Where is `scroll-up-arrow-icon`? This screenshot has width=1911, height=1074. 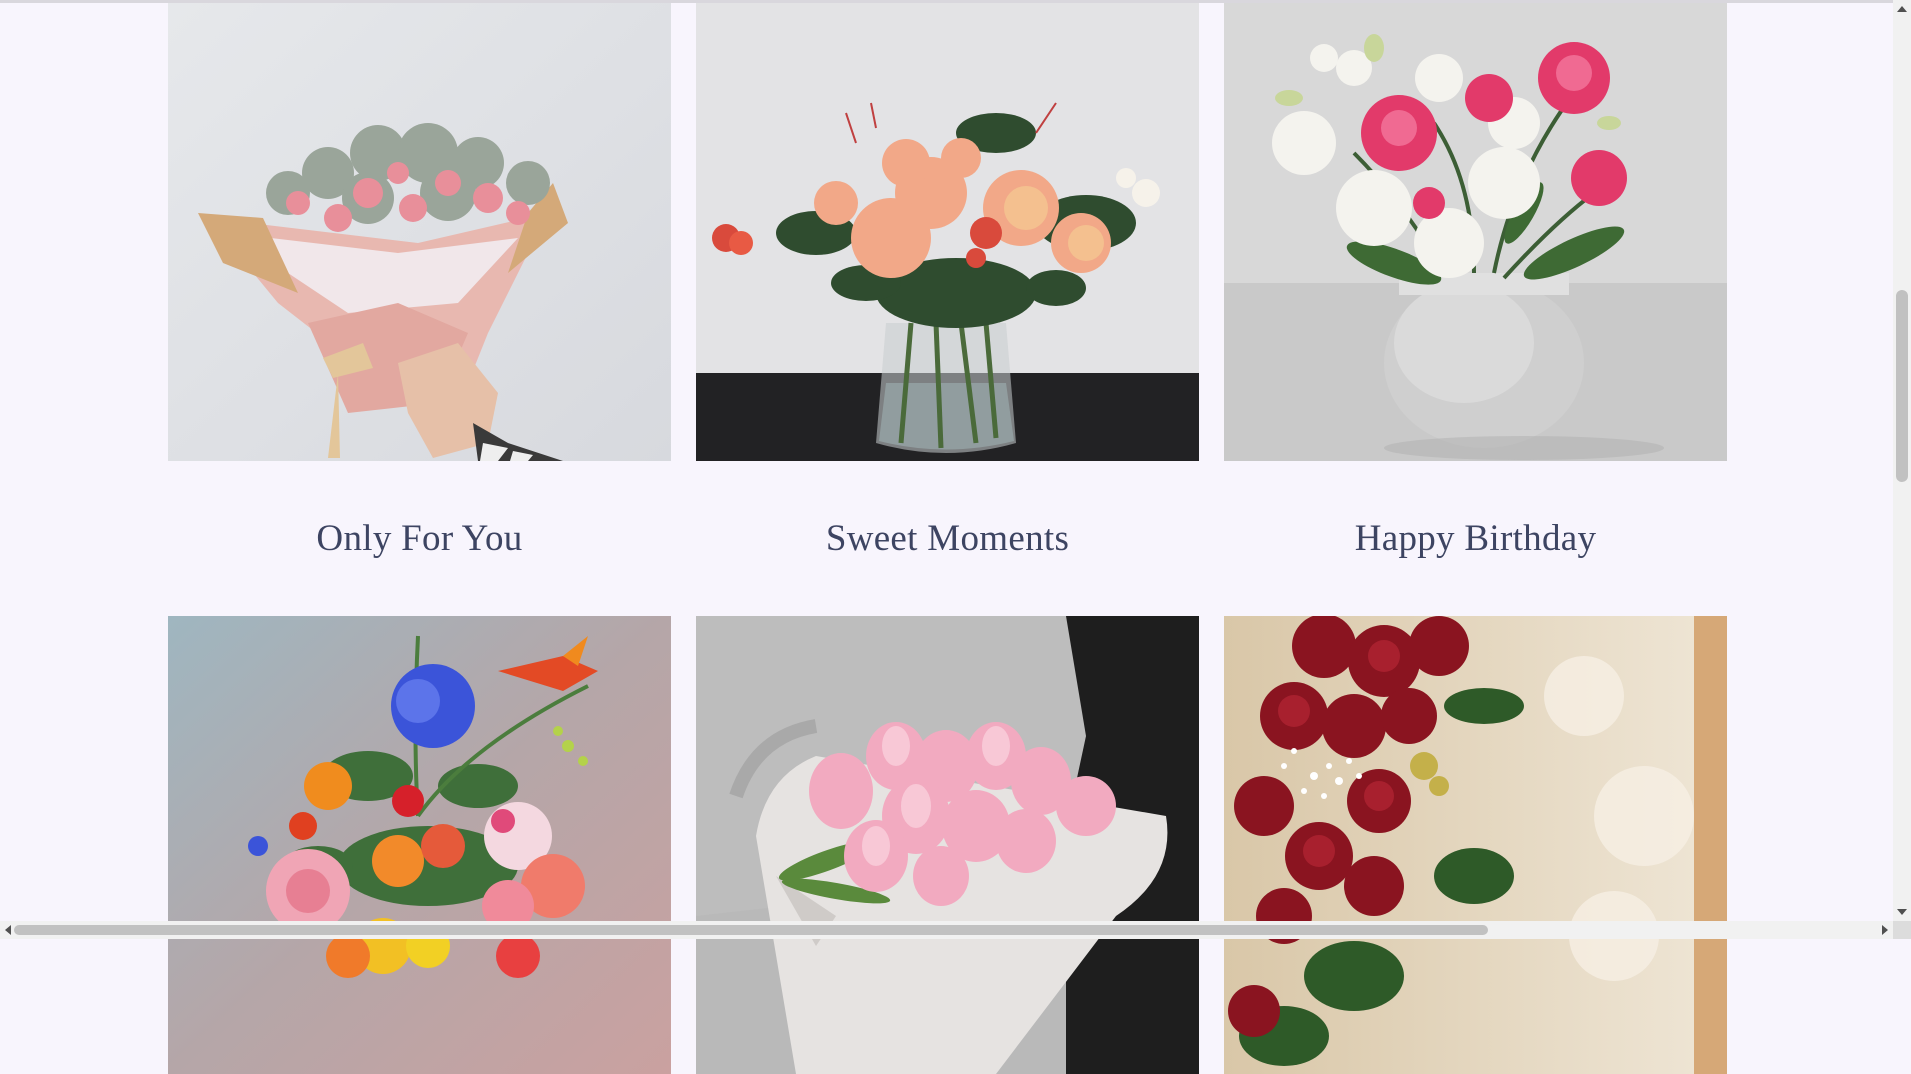 scroll-up-arrow-icon is located at coordinates (1902, 9).